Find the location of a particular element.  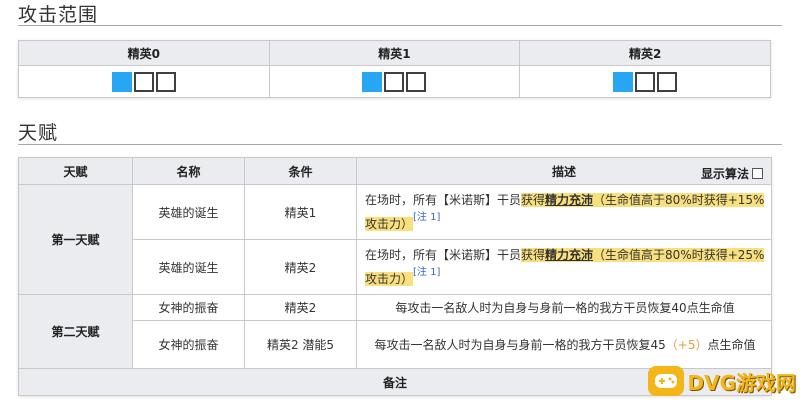

description-header-label: 描述 is located at coordinates (563, 171).